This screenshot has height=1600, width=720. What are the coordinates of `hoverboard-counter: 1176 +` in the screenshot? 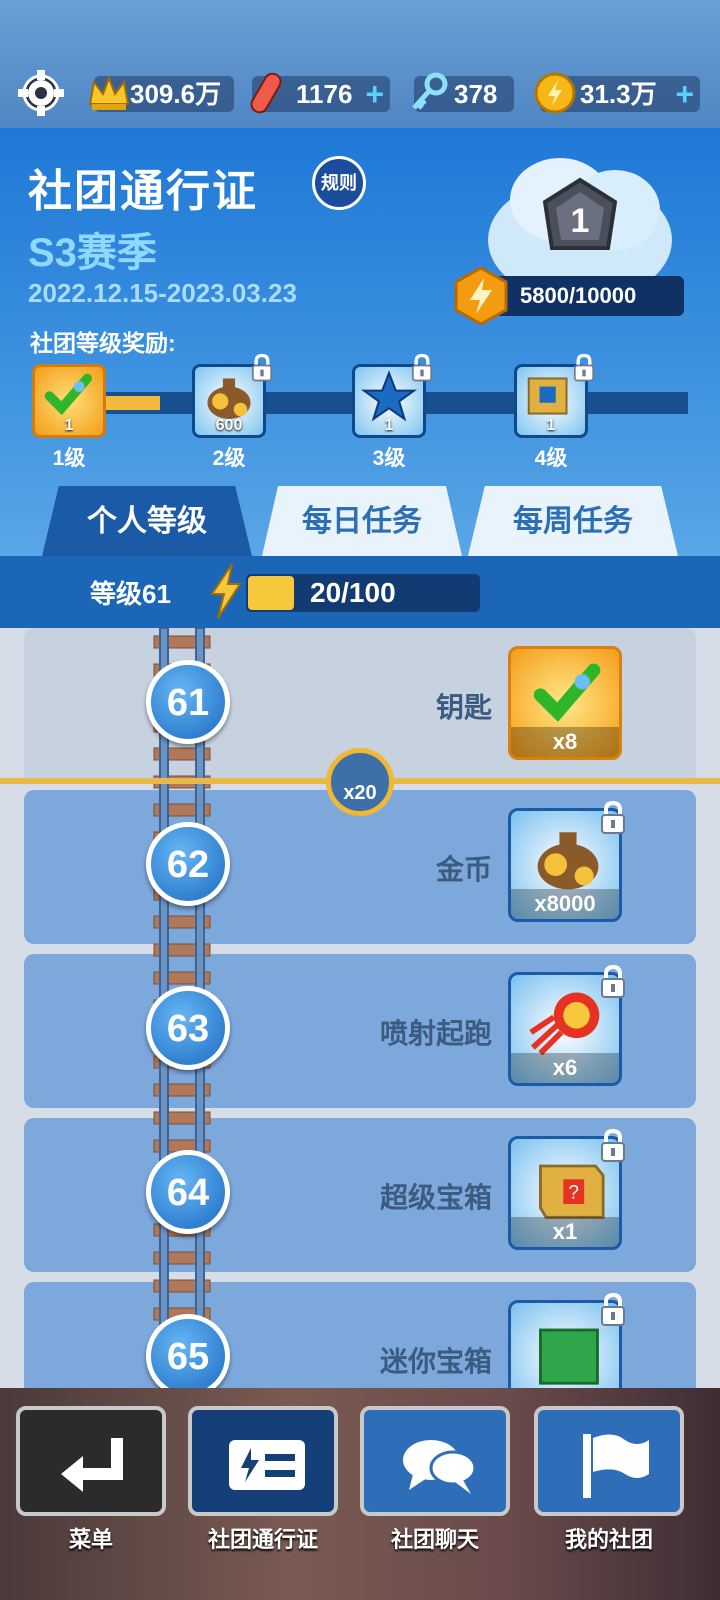 It's located at (320, 93).